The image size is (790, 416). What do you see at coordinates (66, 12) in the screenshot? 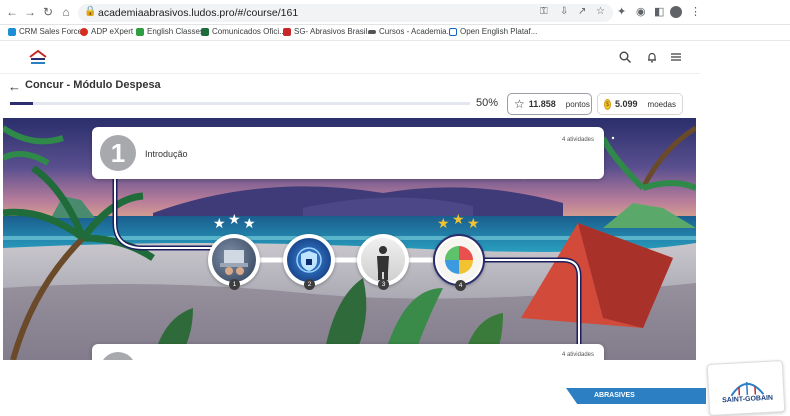
I see `home-icon: ⌂` at bounding box center [66, 12].